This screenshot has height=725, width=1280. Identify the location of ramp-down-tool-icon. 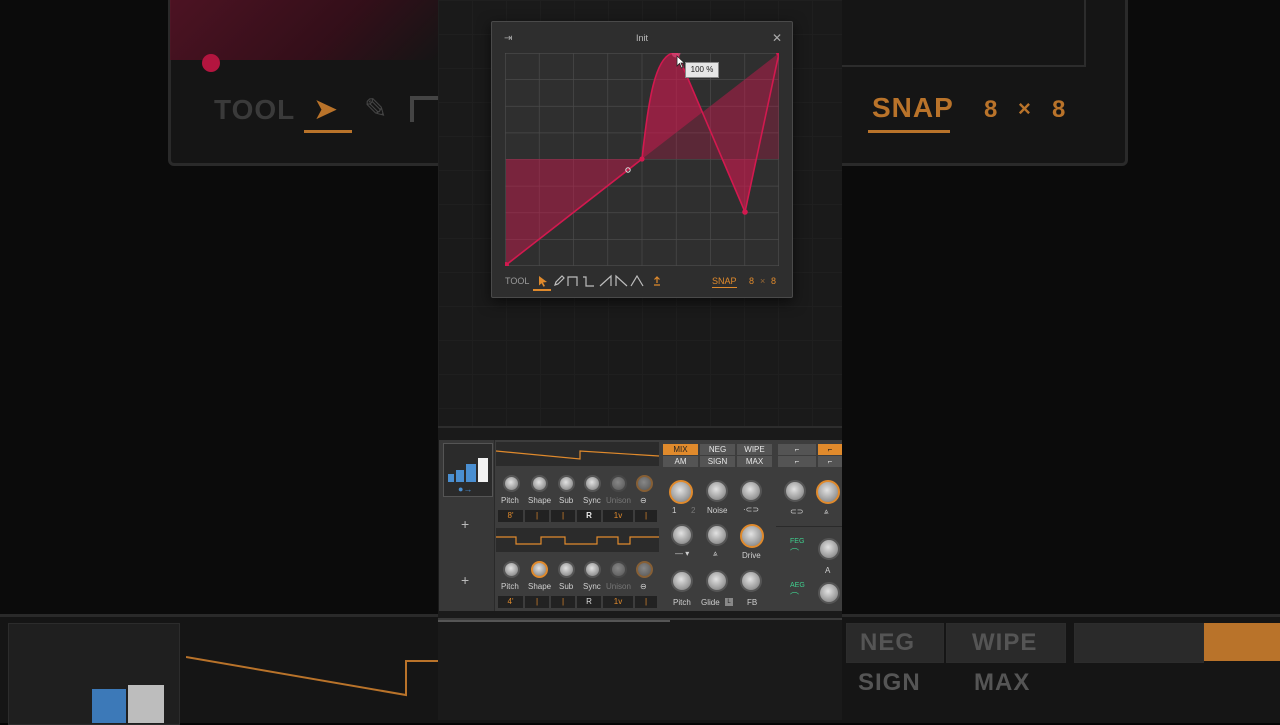
(622, 281).